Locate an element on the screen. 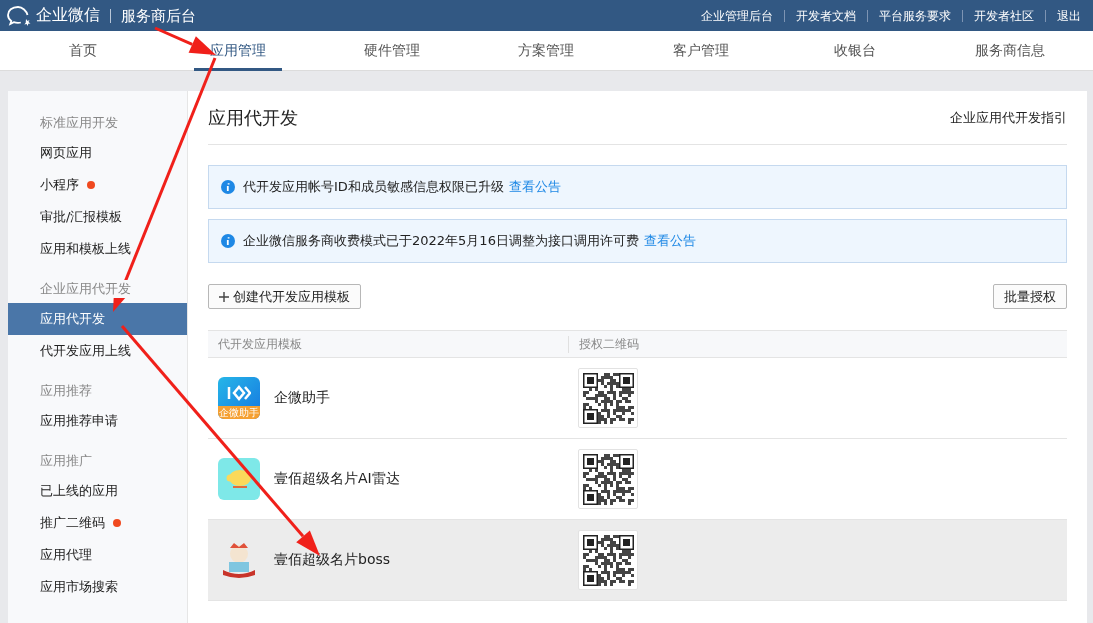 The image size is (1093, 623). nav-tab: 服务商信息 is located at coordinates (1009, 51).